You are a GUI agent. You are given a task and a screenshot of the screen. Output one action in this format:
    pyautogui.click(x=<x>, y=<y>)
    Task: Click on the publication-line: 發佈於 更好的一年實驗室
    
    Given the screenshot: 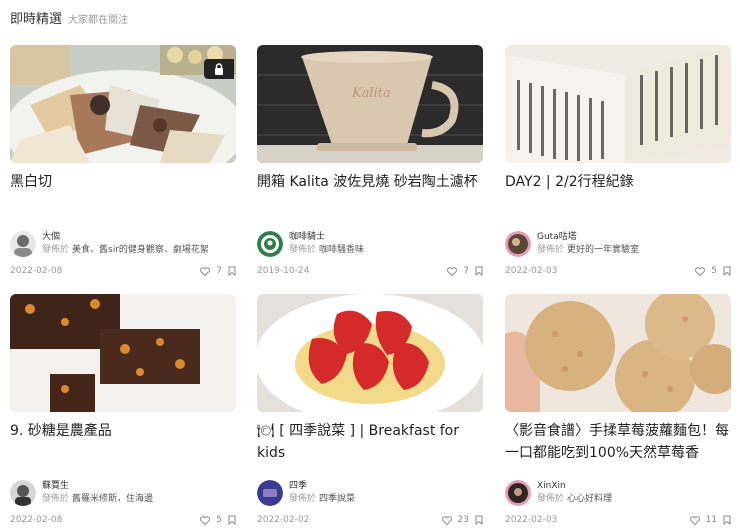 What is the action you would take?
    pyautogui.click(x=588, y=250)
    